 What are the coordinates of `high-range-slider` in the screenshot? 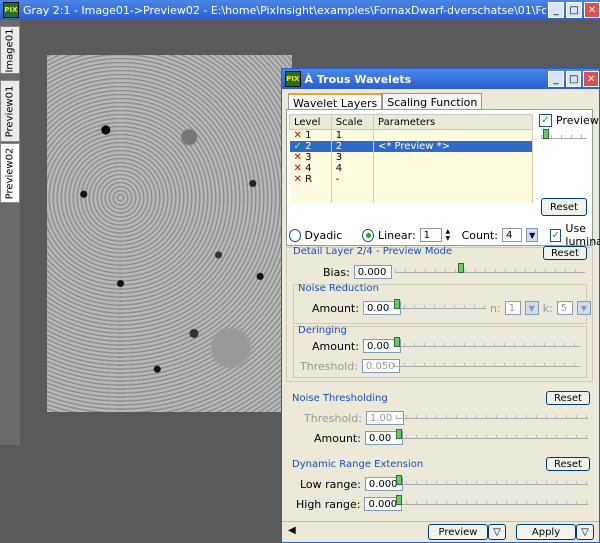 It's located at (492, 500).